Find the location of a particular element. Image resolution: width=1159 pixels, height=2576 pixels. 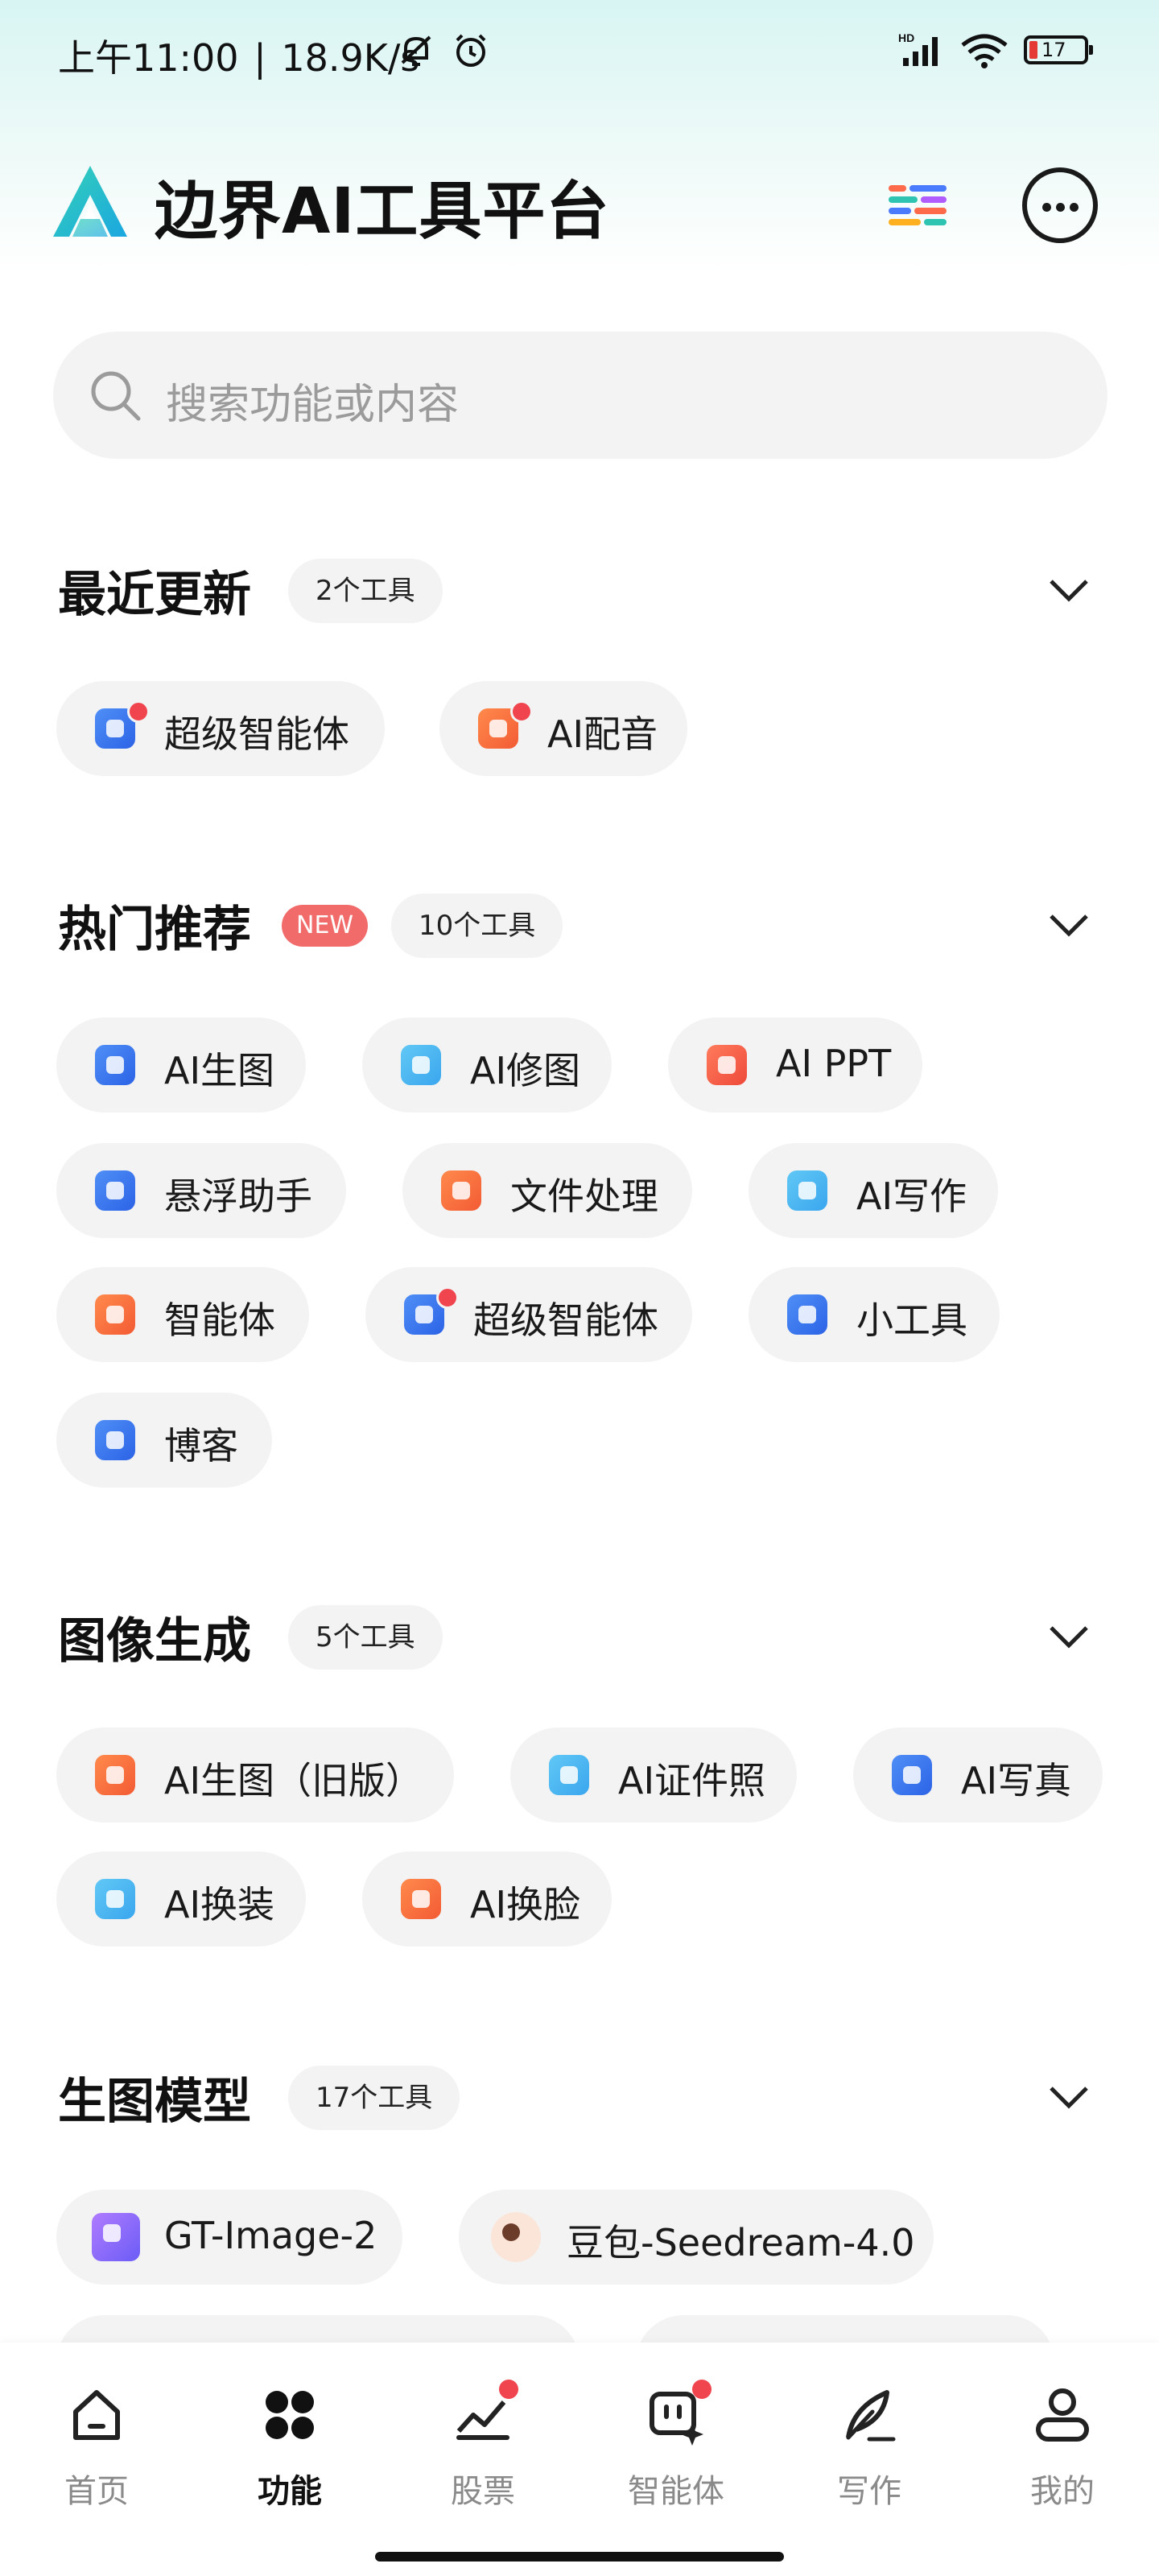

app-grid-icon is located at coordinates (918, 206).